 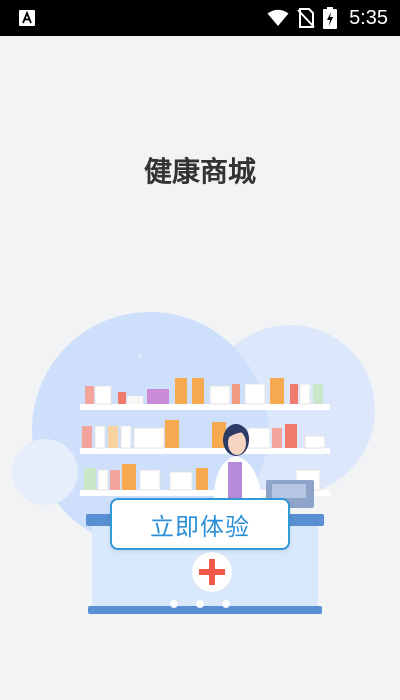 What do you see at coordinates (278, 18) in the screenshot?
I see `wifi-icon` at bounding box center [278, 18].